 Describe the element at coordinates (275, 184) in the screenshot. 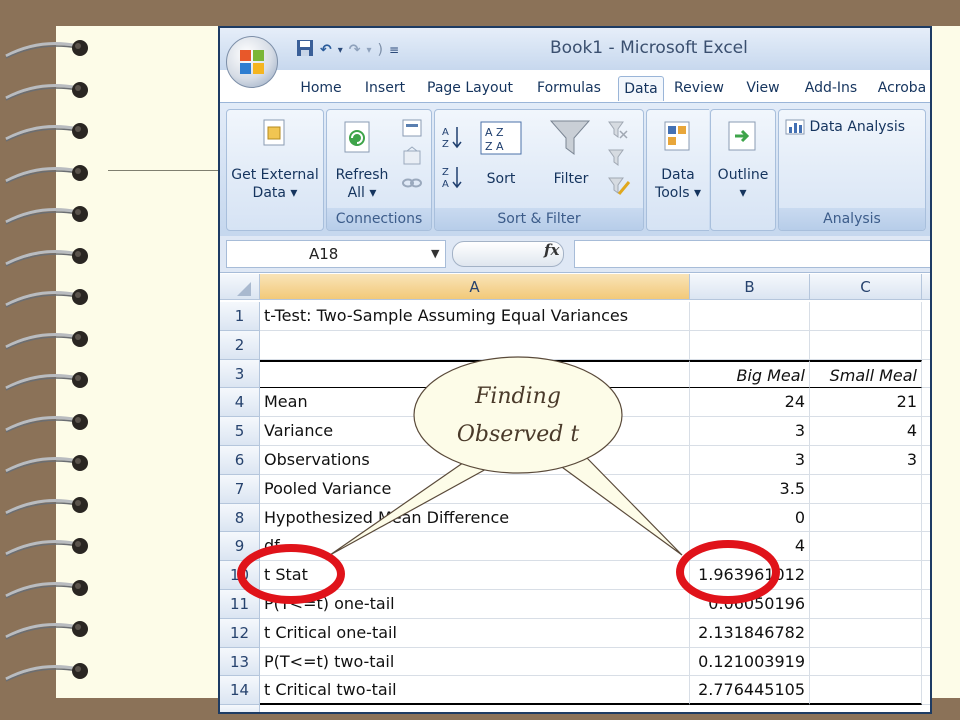

I see `get-external-data-button: Get External Data ▾` at that location.